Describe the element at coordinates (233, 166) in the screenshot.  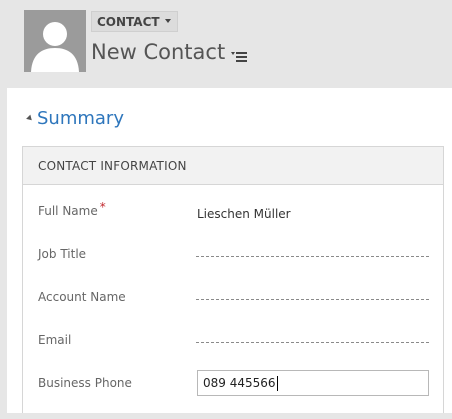
I see `section-title: CONTACT INFORMATION` at that location.